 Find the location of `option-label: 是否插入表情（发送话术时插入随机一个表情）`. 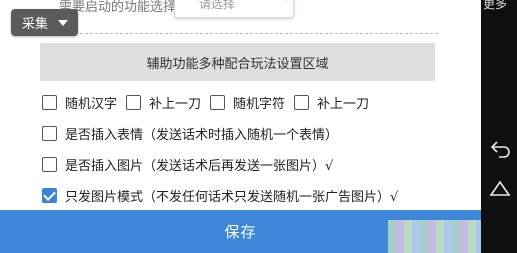

option-label: 是否插入表情（发送话术时插入随机一个表情） is located at coordinates (202, 135).